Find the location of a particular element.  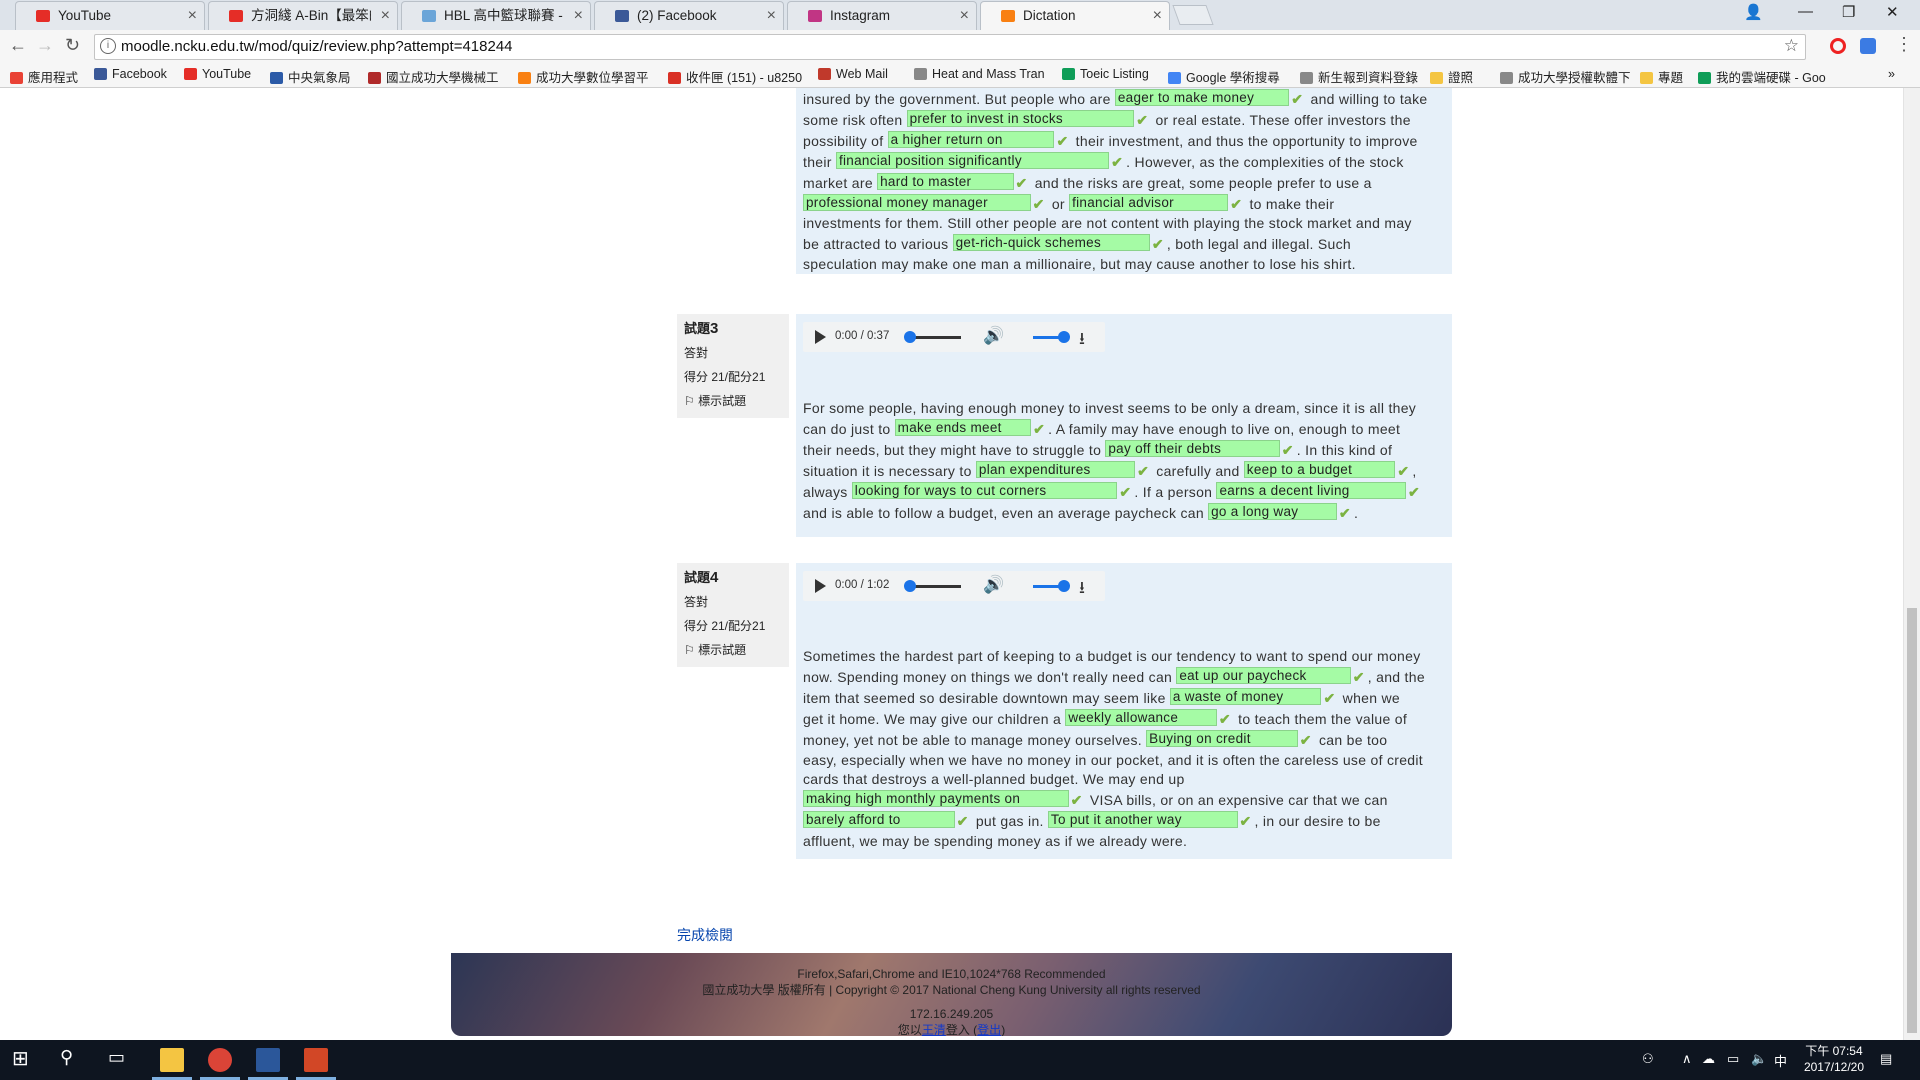

question-4-flag: ⚐ 標示試題 is located at coordinates (733, 649).